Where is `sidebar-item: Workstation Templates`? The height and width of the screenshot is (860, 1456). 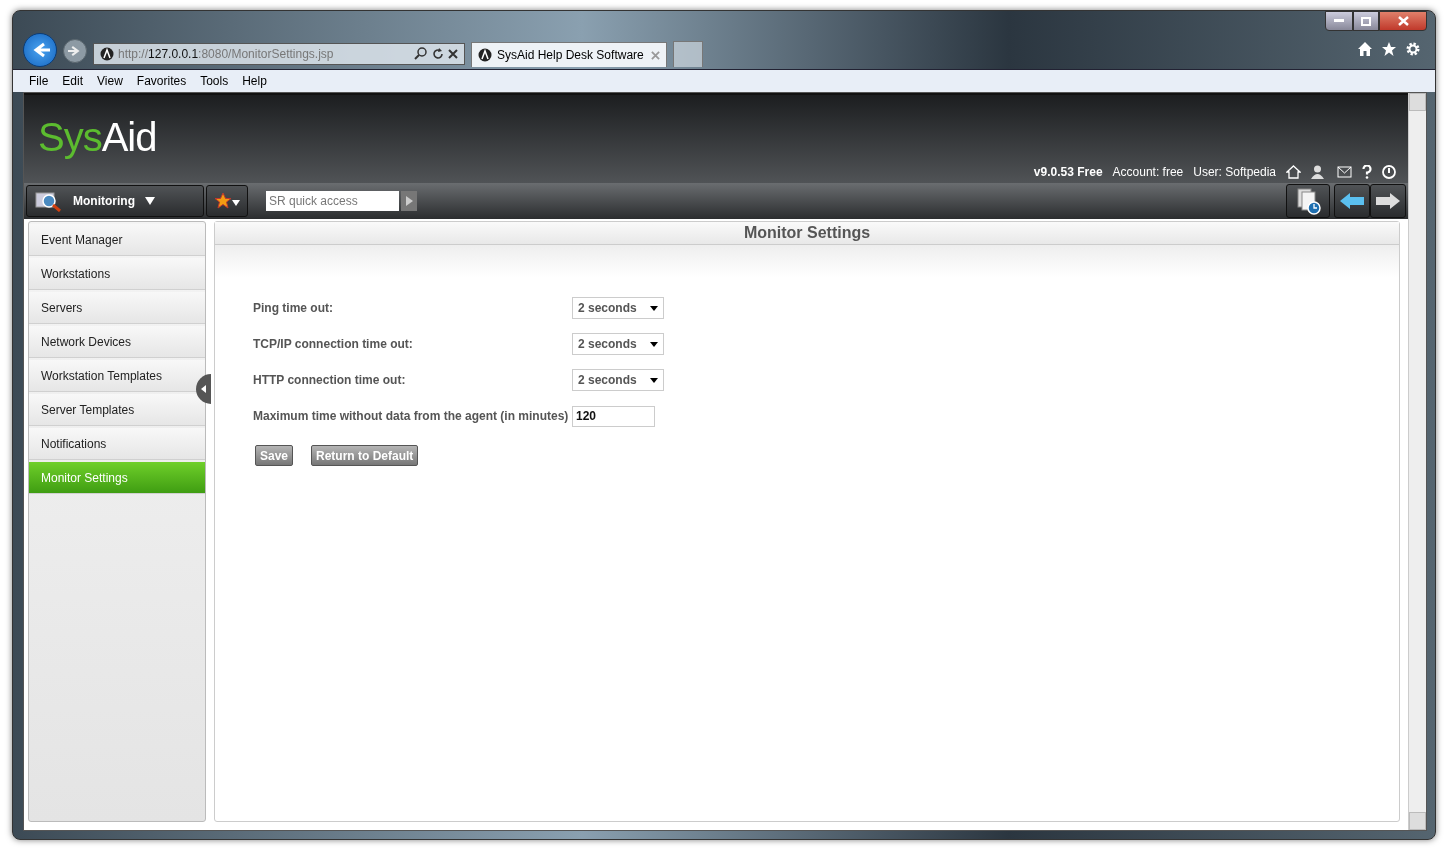
sidebar-item: Workstation Templates is located at coordinates (117, 376).